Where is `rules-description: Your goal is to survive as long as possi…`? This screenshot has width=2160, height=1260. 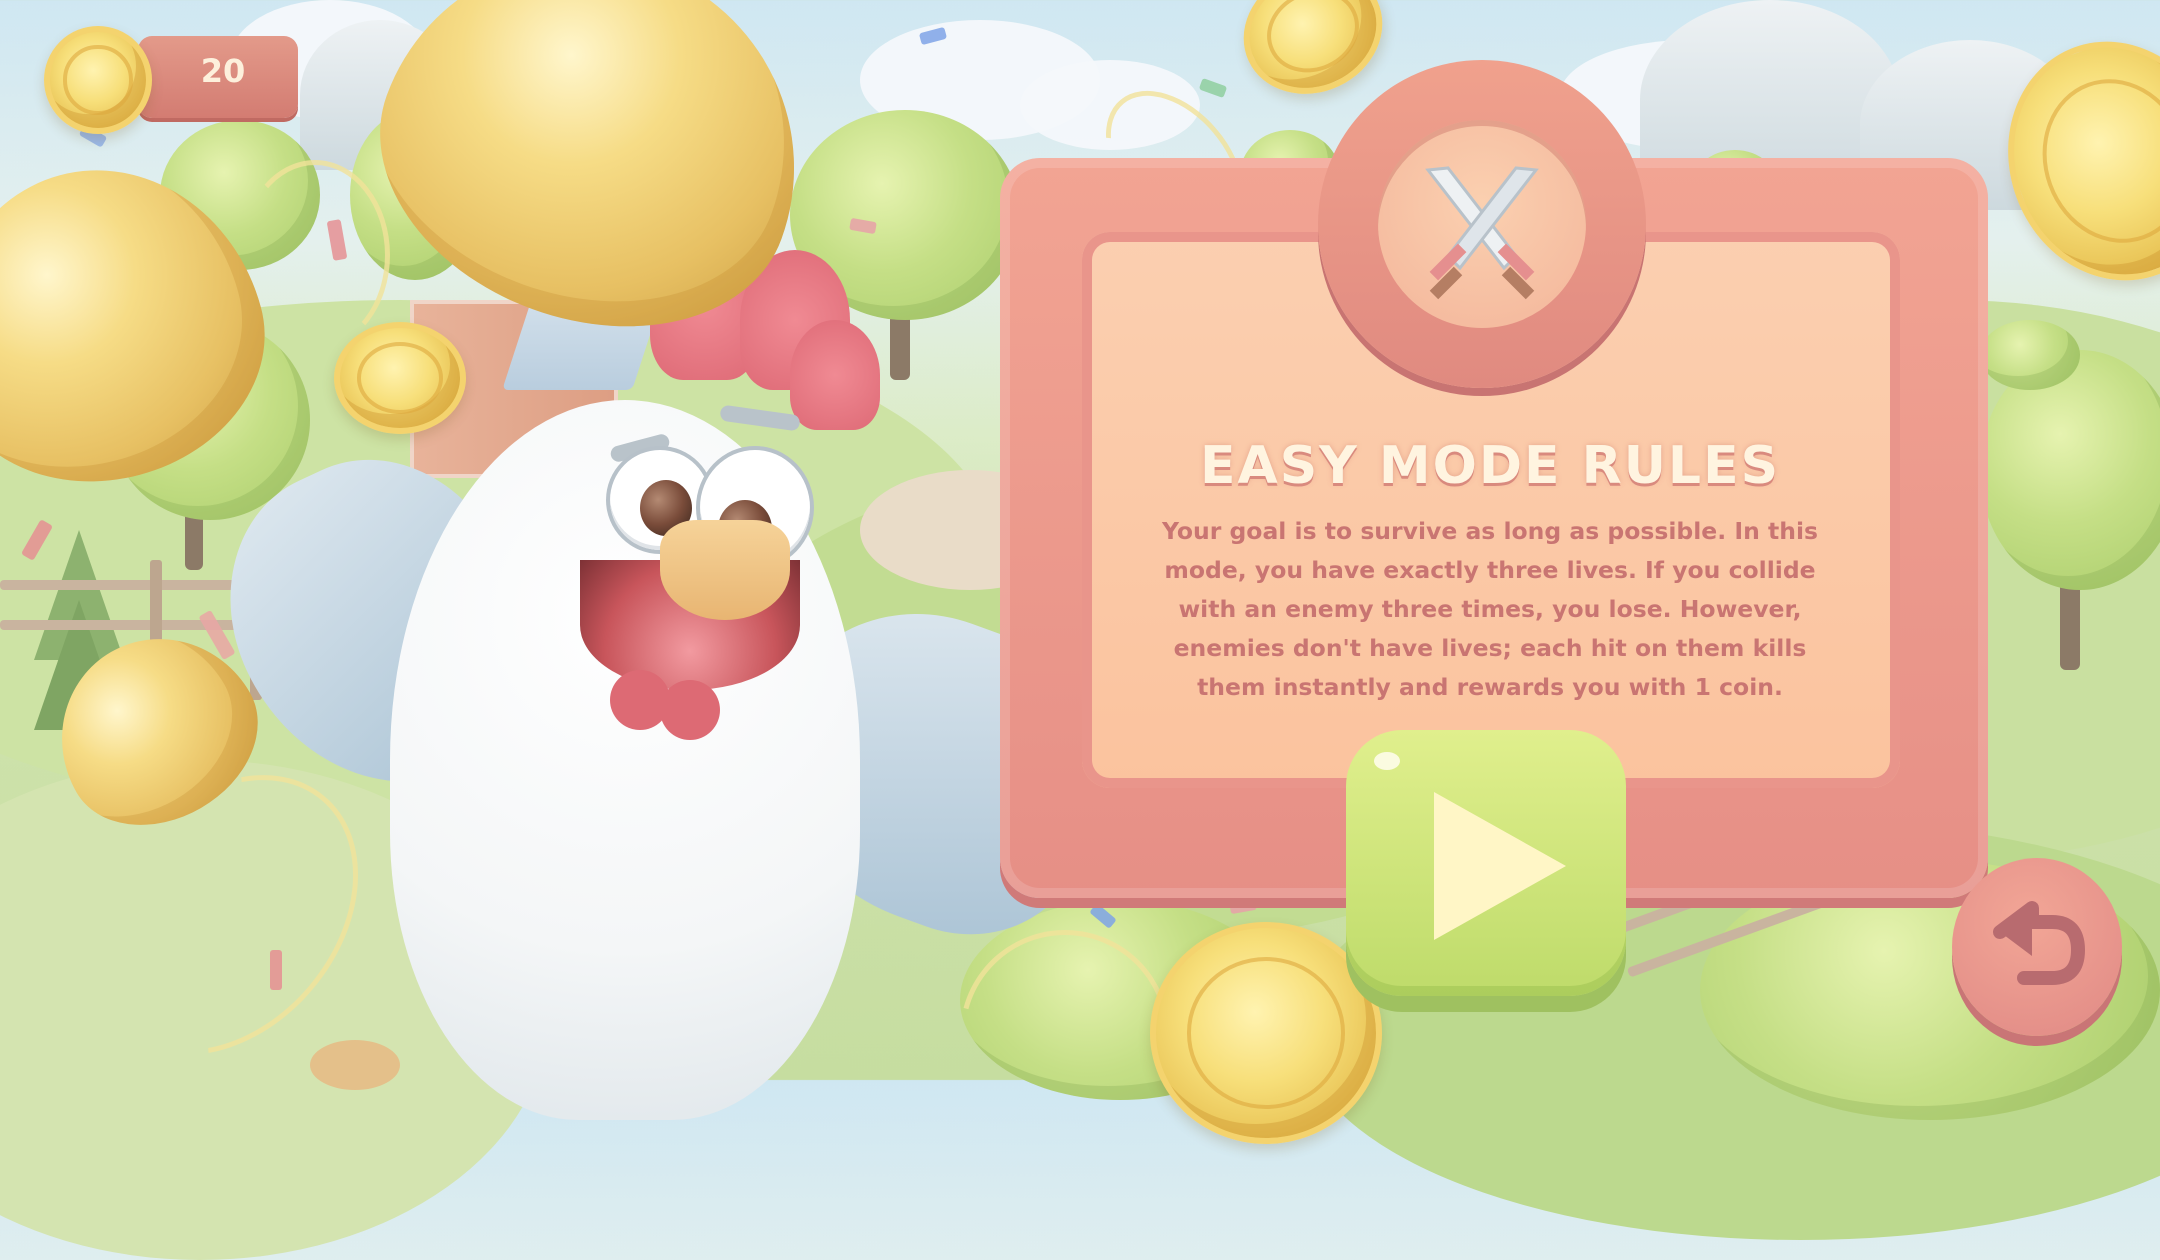 rules-description: Your goal is to survive as long as possi… is located at coordinates (1490, 609).